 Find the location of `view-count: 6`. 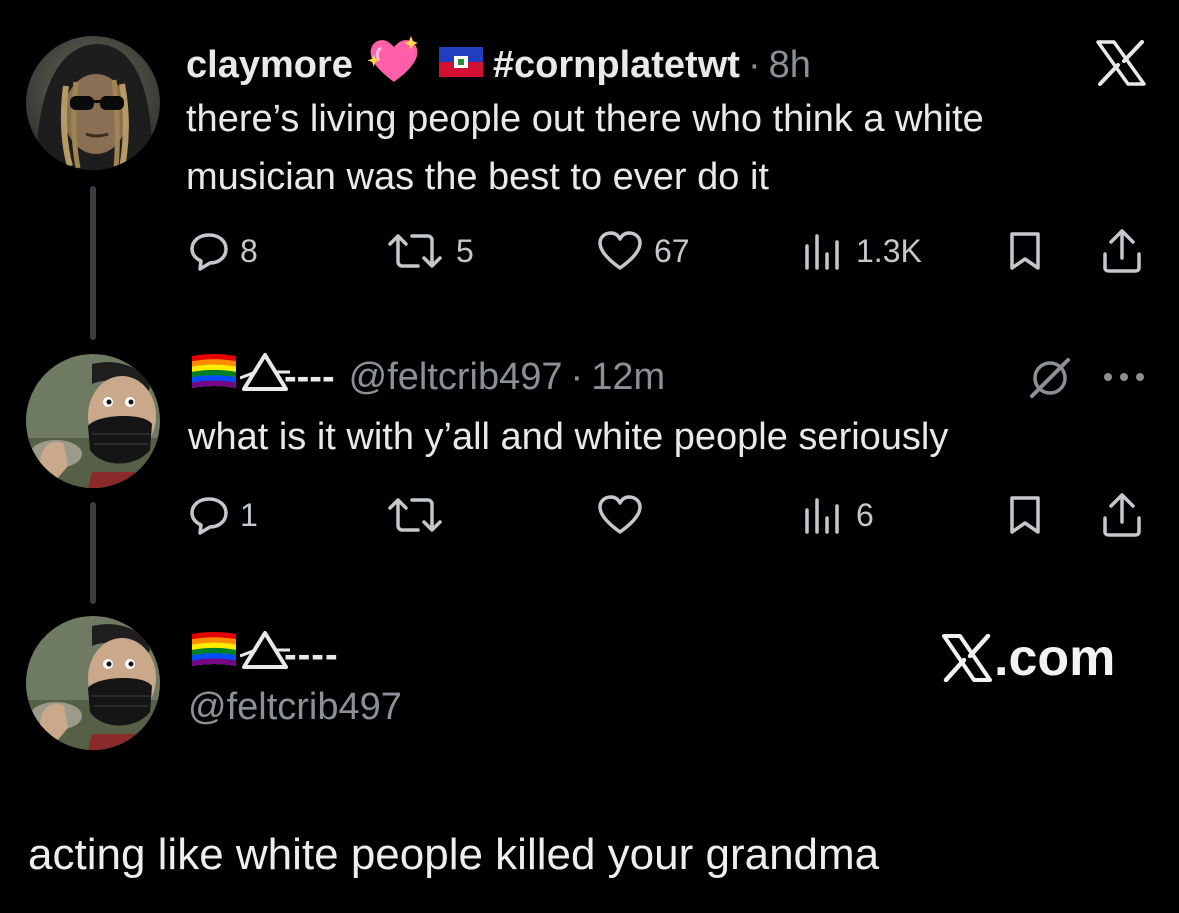

view-count: 6 is located at coordinates (865, 515).